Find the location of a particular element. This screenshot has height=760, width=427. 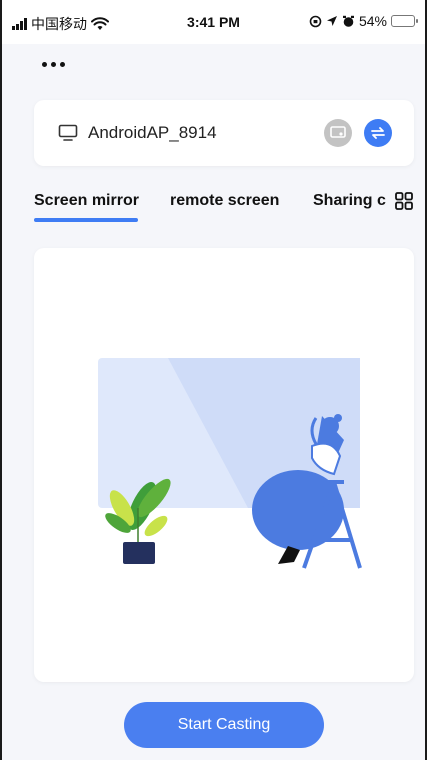

cast-badge-icon is located at coordinates (338, 133).